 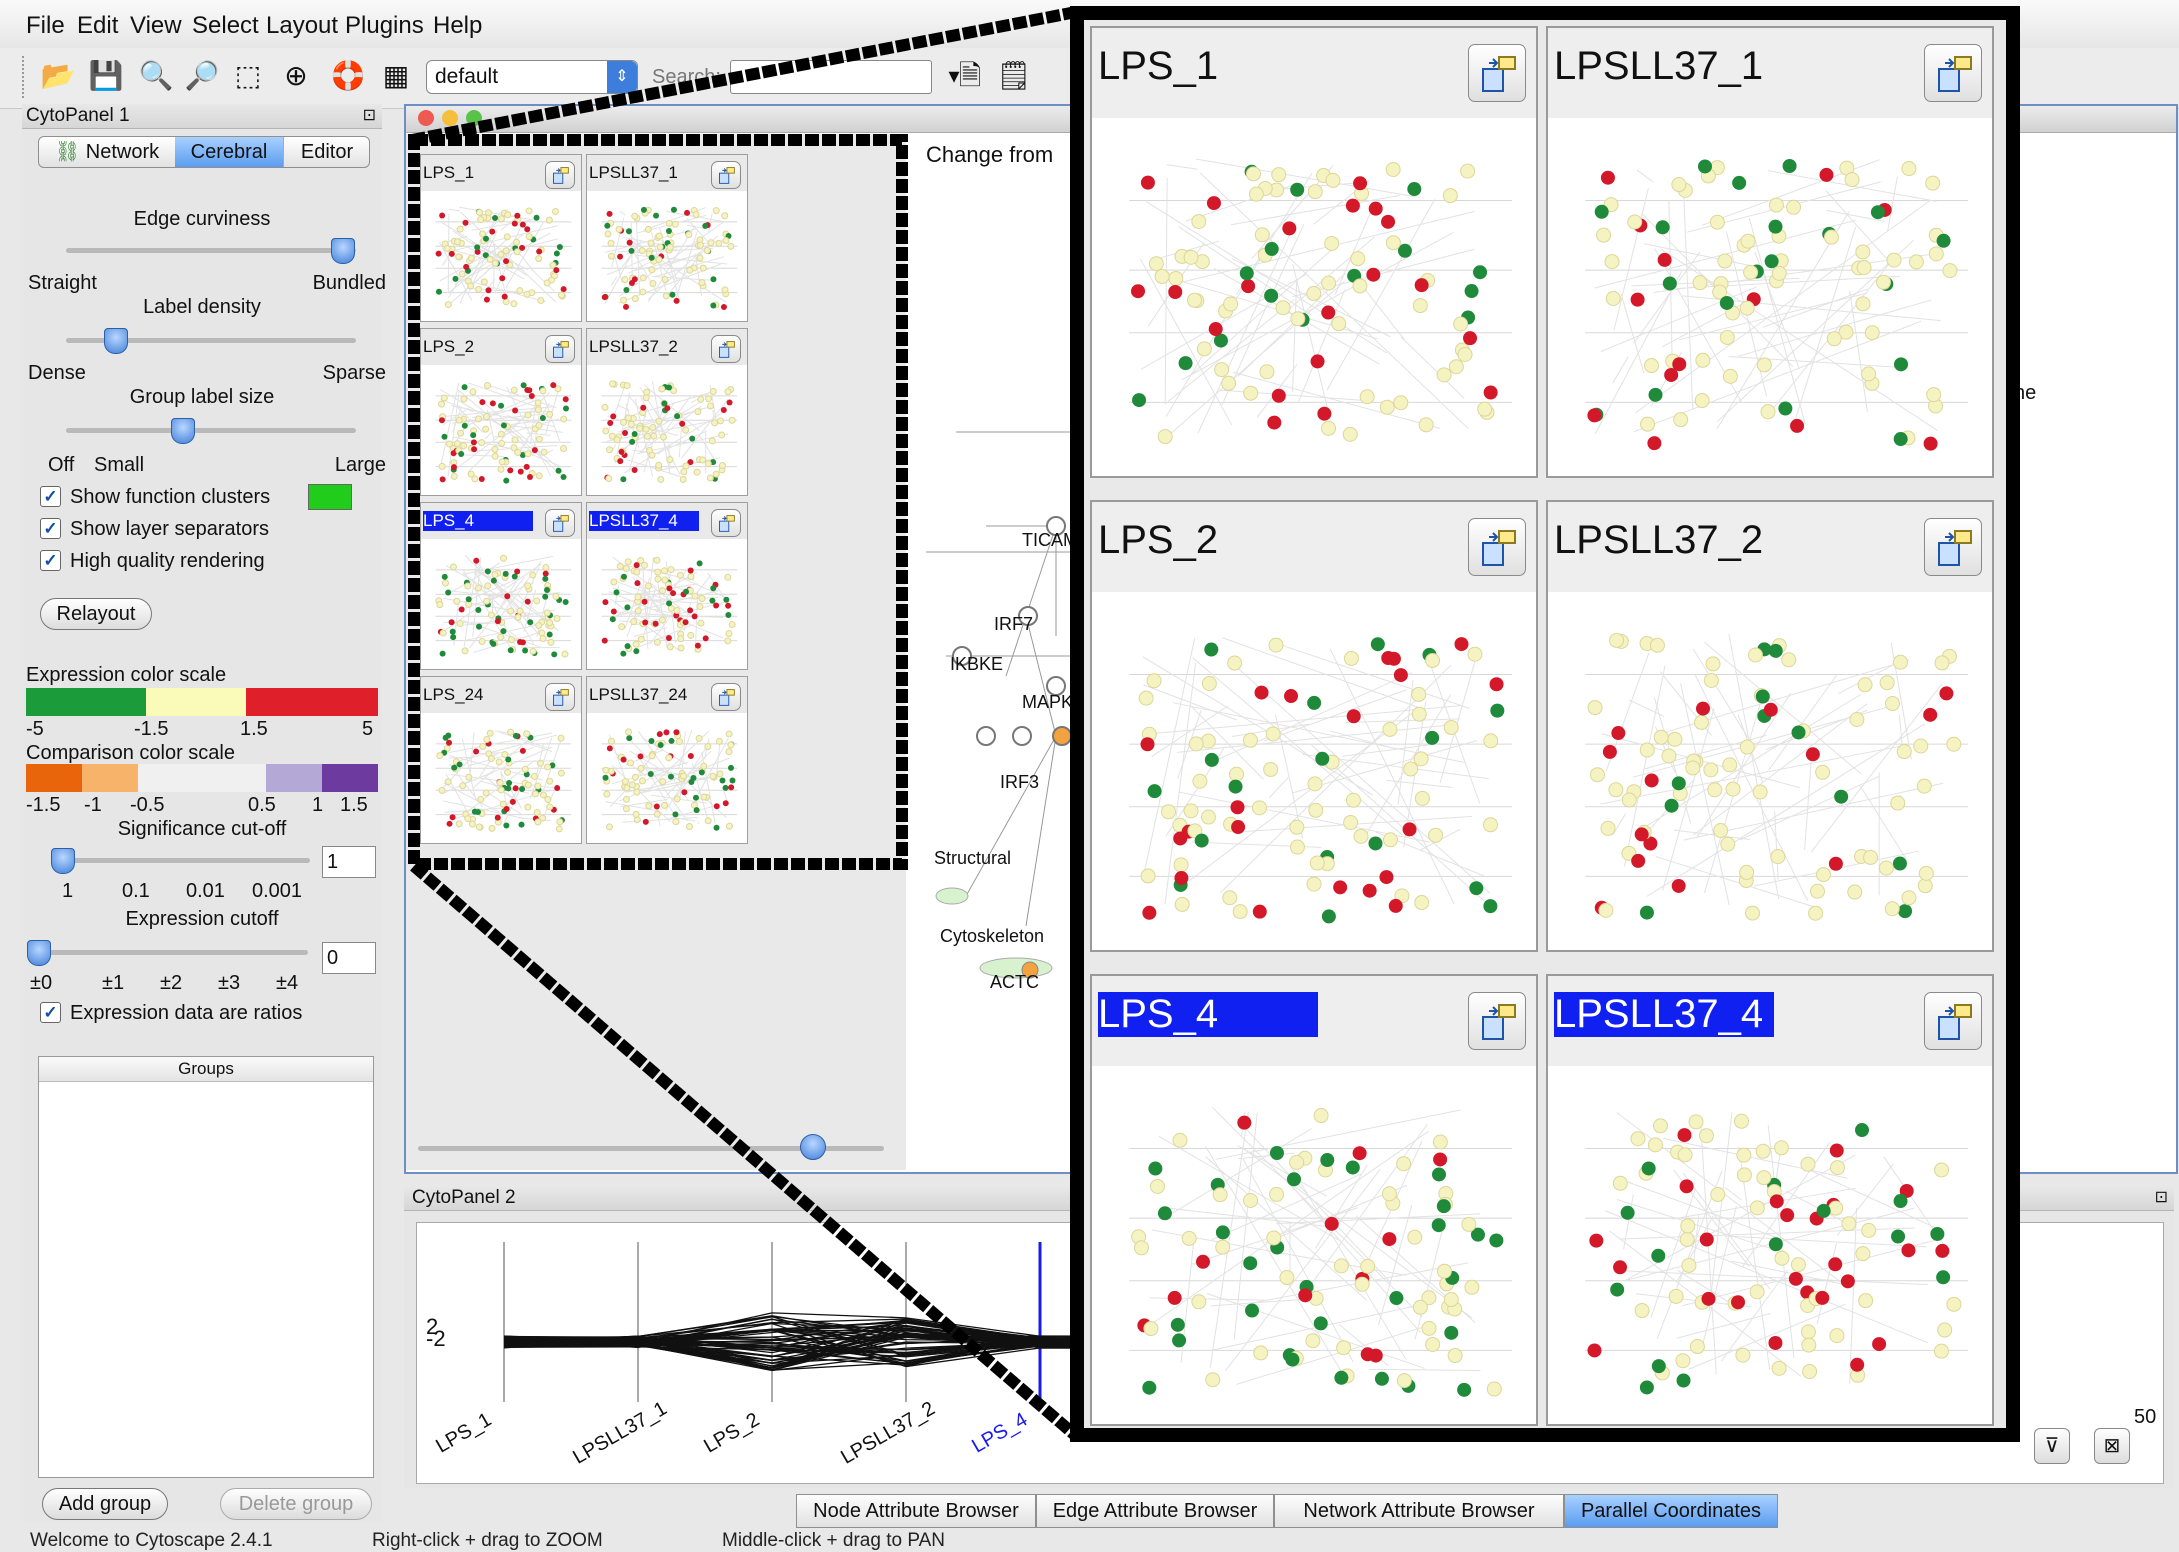 What do you see at coordinates (1314, 726) in the screenshot?
I see `zoom-tile-lps_2: LPS_2` at bounding box center [1314, 726].